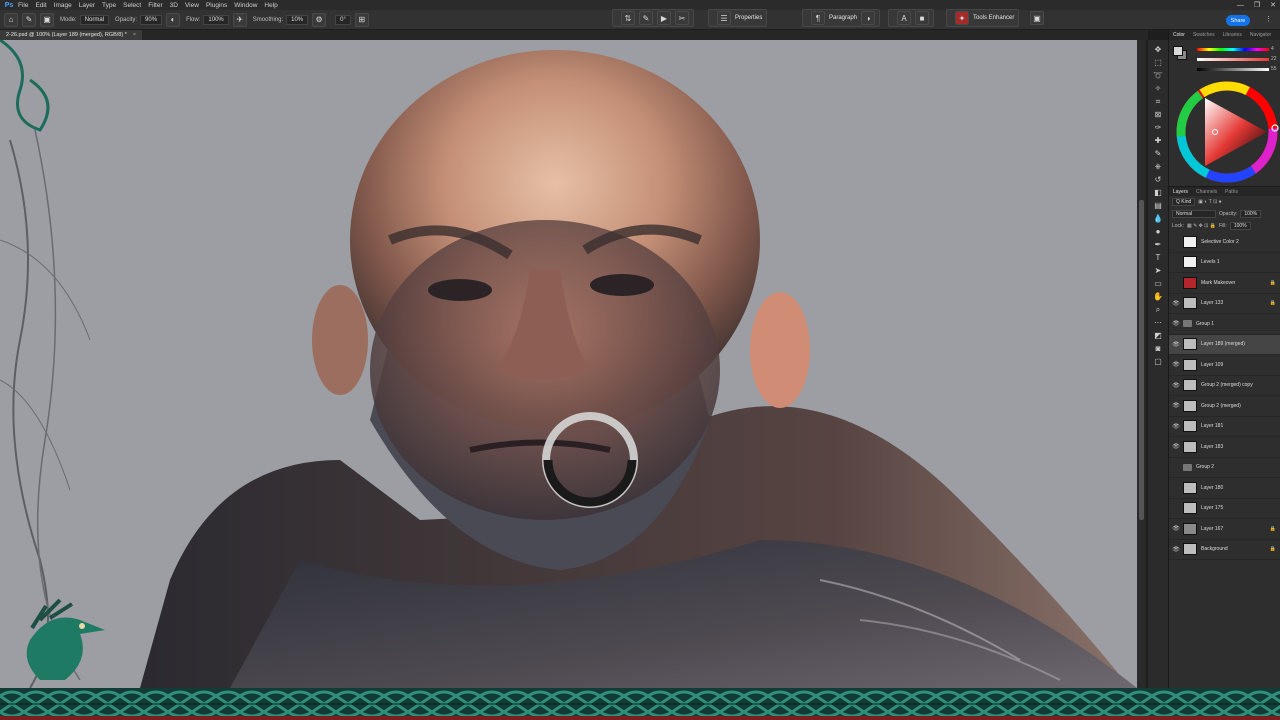  What do you see at coordinates (1224, 344) in the screenshot?
I see `layer-row: 👁 Layer 189 (merged)` at bounding box center [1224, 344].